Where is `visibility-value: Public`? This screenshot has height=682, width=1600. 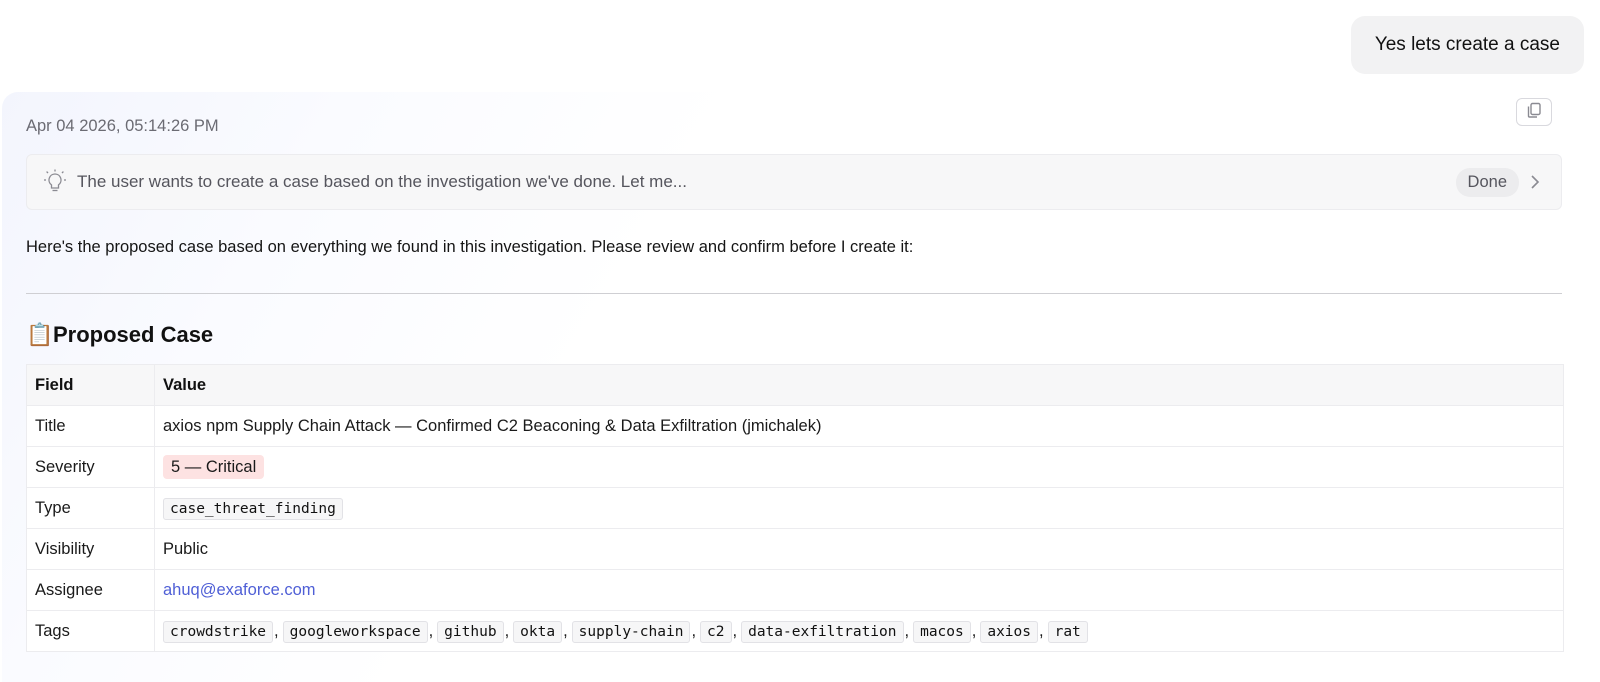
visibility-value: Public is located at coordinates (859, 549).